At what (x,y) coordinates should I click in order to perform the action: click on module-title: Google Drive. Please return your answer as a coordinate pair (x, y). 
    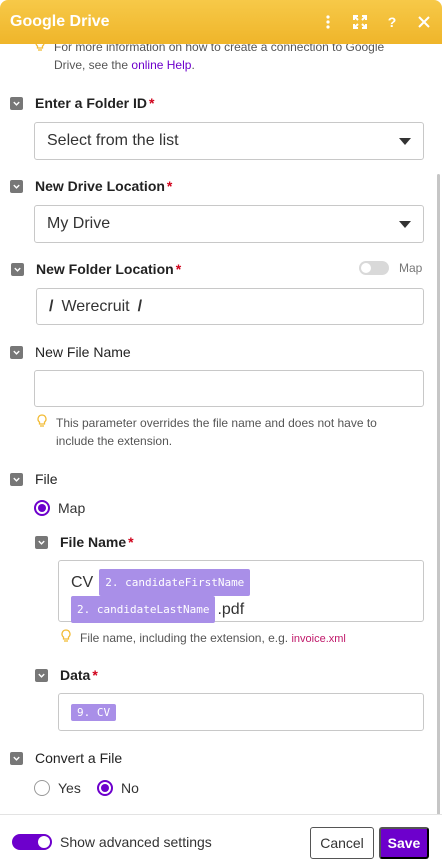
    Looking at the image, I should click on (60, 21).